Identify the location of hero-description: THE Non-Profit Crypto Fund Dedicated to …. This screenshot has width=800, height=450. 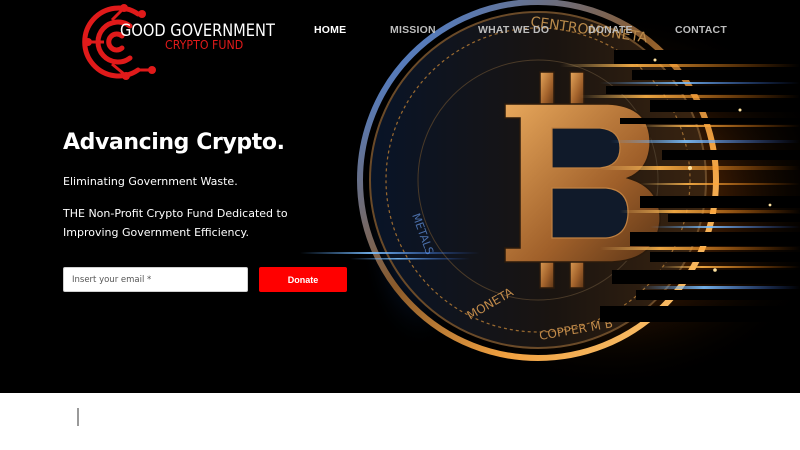
(175, 223).